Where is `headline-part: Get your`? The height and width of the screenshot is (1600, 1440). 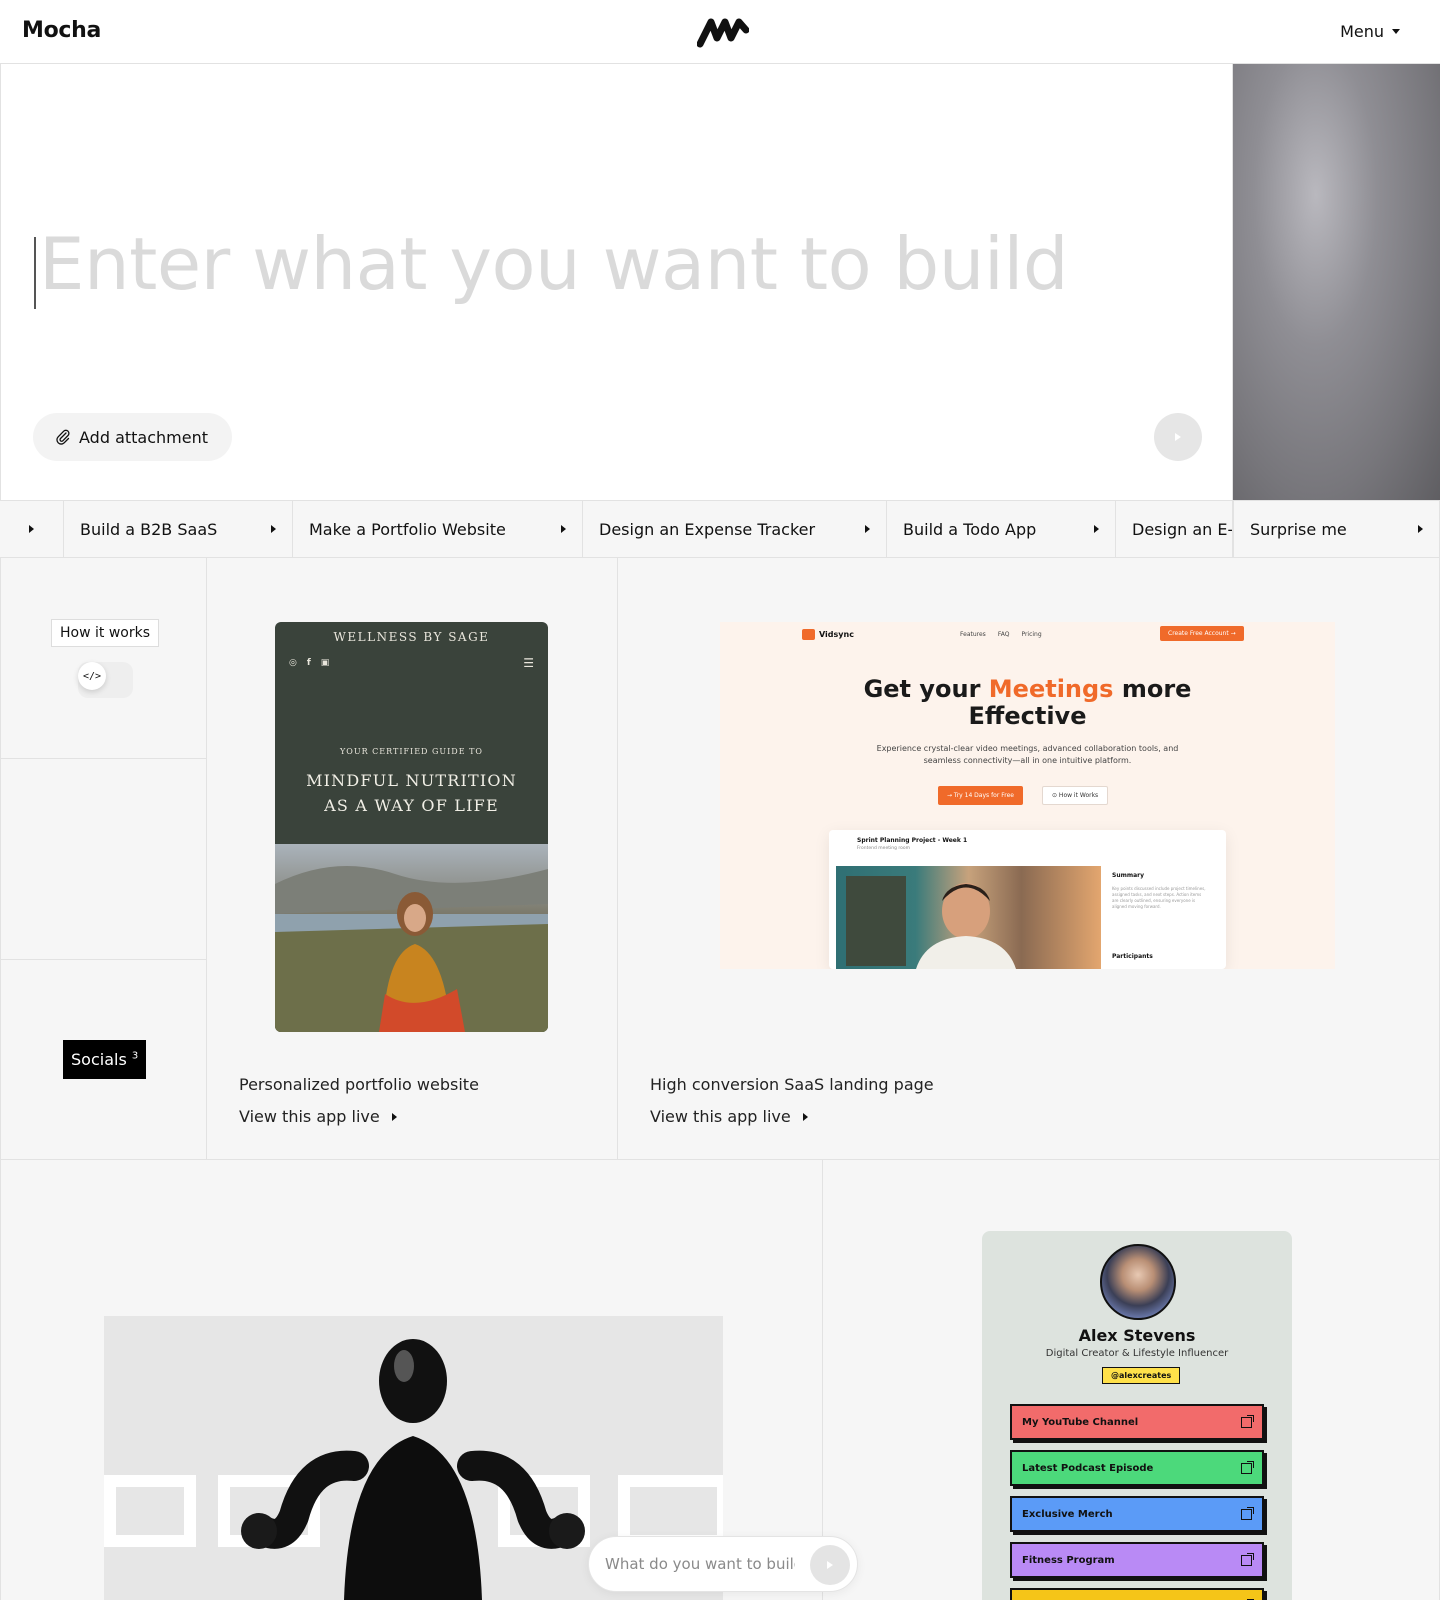
headline-part: Get your is located at coordinates (926, 689).